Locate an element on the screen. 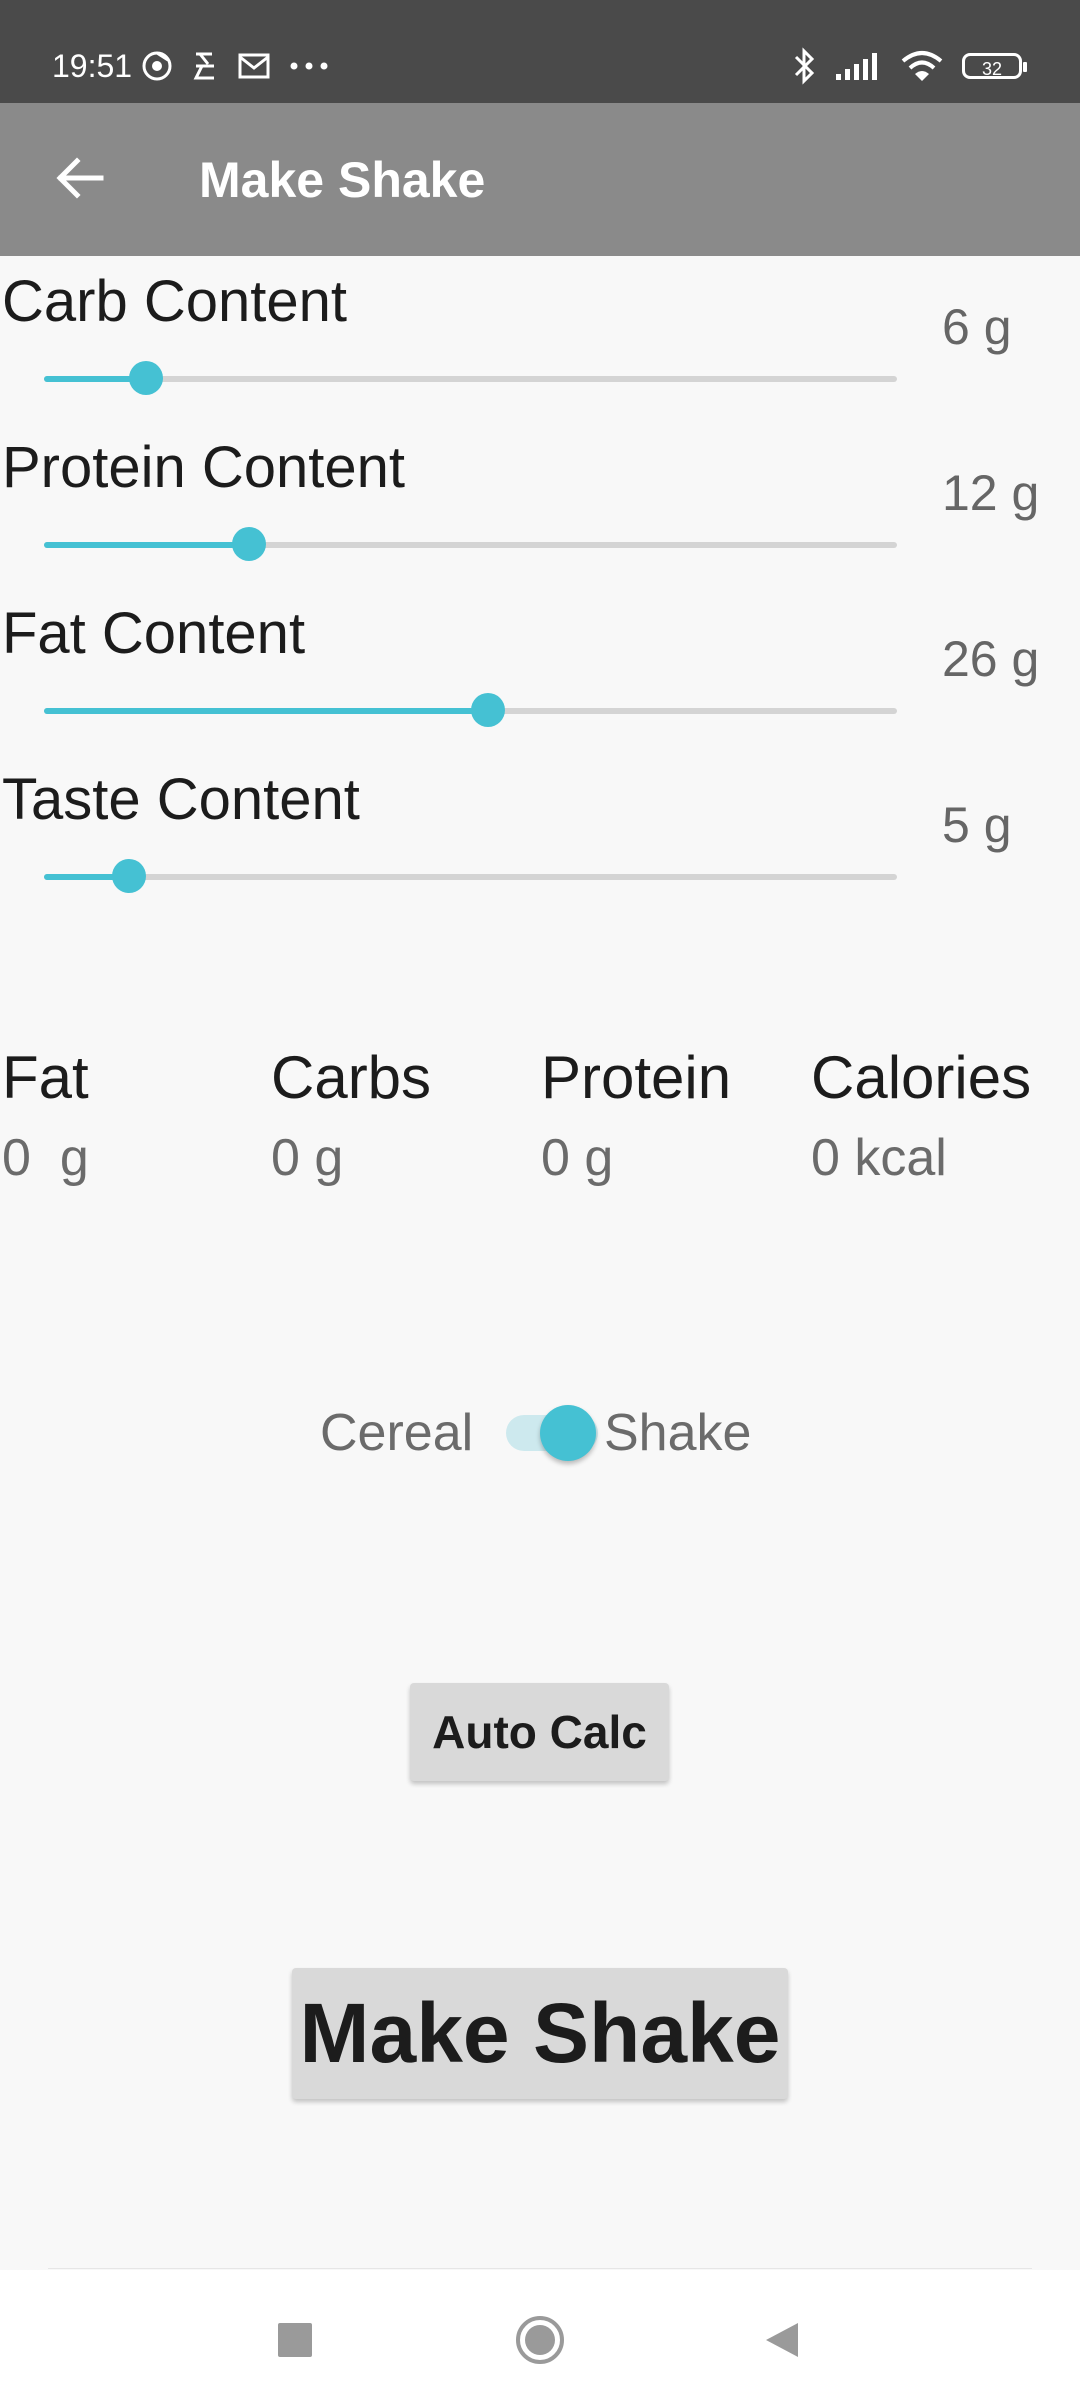 The width and height of the screenshot is (1080, 2400). fat-content-value: 26 g is located at coordinates (991, 659).